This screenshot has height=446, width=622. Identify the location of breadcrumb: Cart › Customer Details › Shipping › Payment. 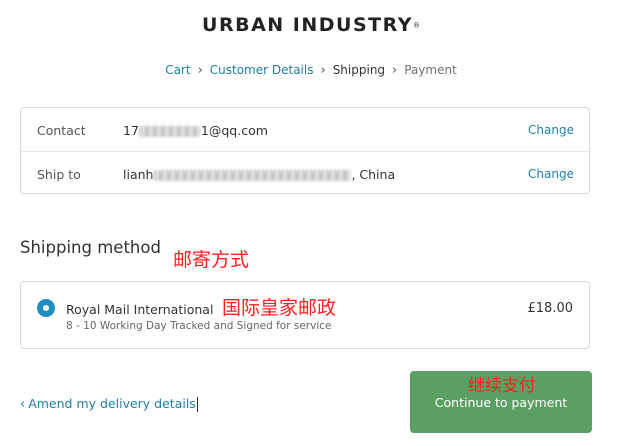
(311, 70).